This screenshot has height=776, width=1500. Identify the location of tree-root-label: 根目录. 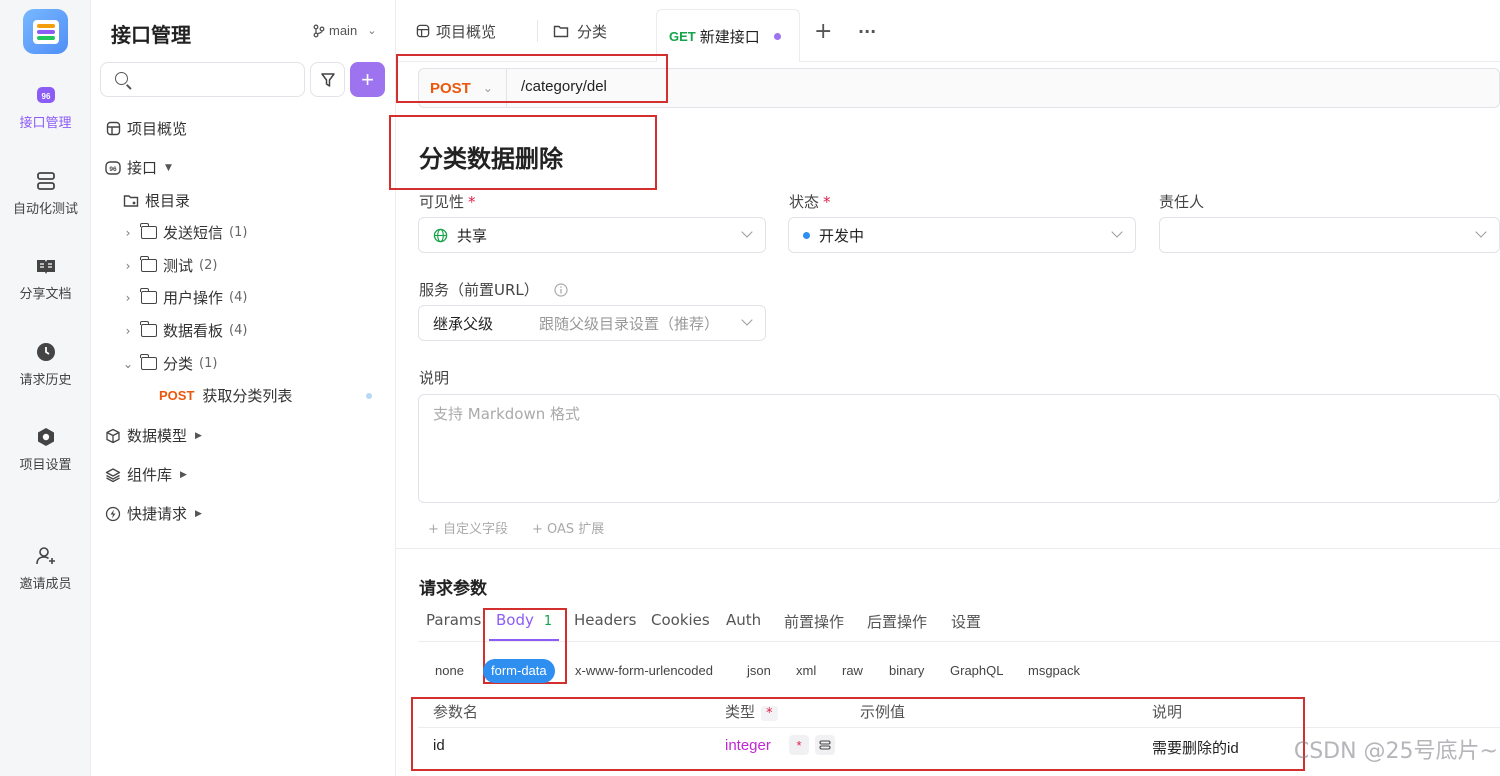
(168, 201).